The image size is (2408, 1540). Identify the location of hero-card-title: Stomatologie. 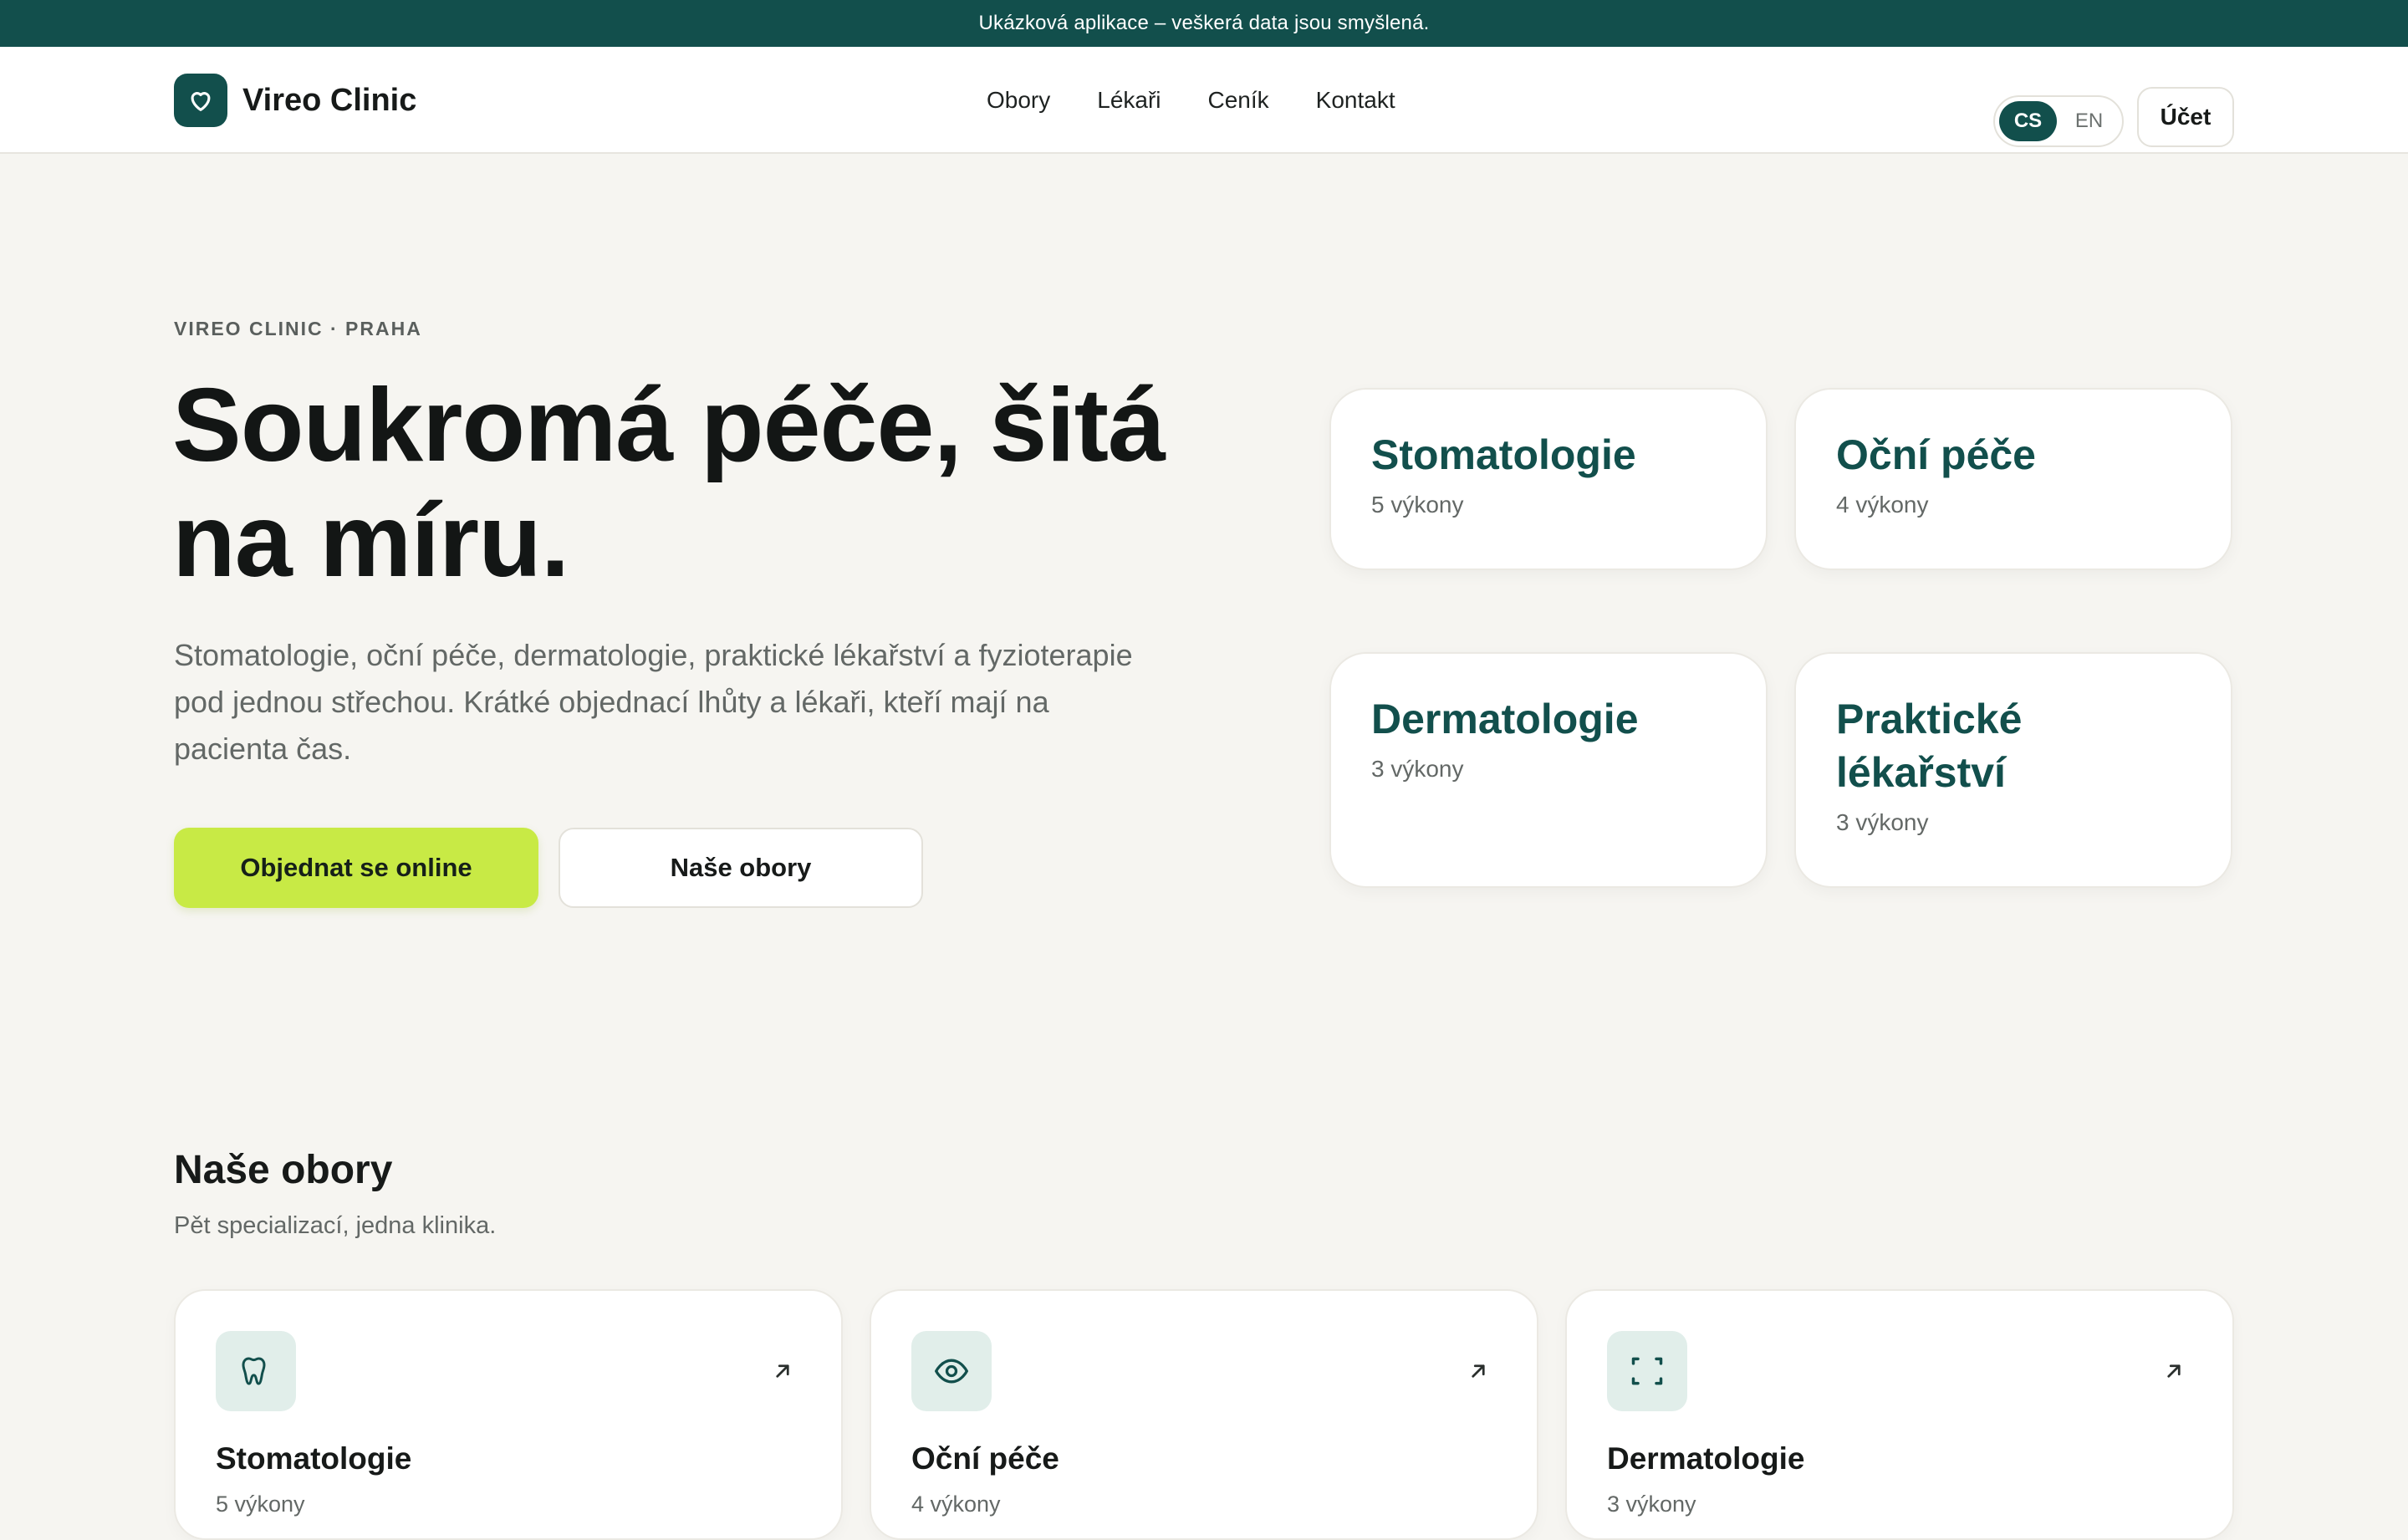
(1504, 454).